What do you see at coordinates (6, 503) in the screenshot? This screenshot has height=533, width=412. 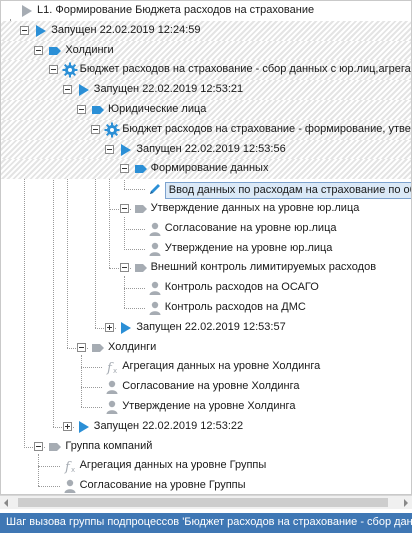 I see `scroll-left-arrow-icon` at bounding box center [6, 503].